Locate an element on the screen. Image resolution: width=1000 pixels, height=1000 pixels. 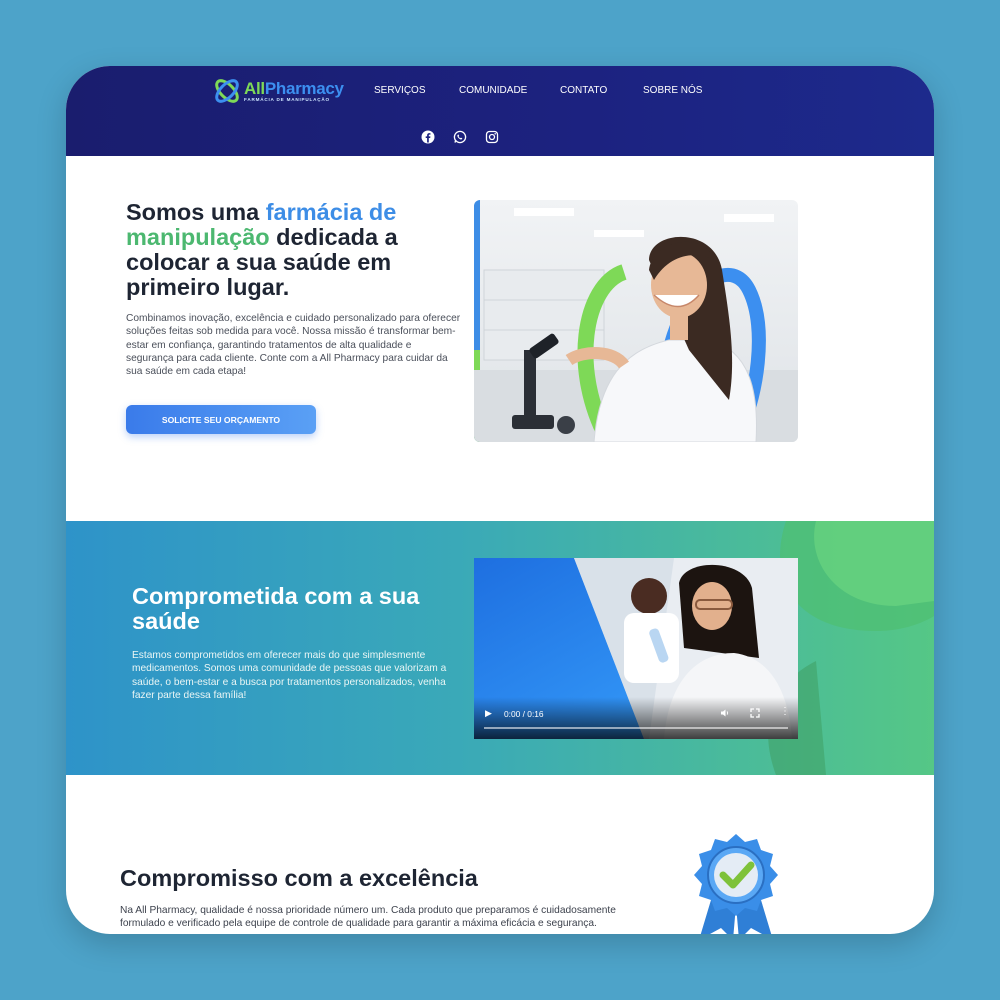
nav-item-comunidade: COMUNIDADE is located at coordinates (493, 90).